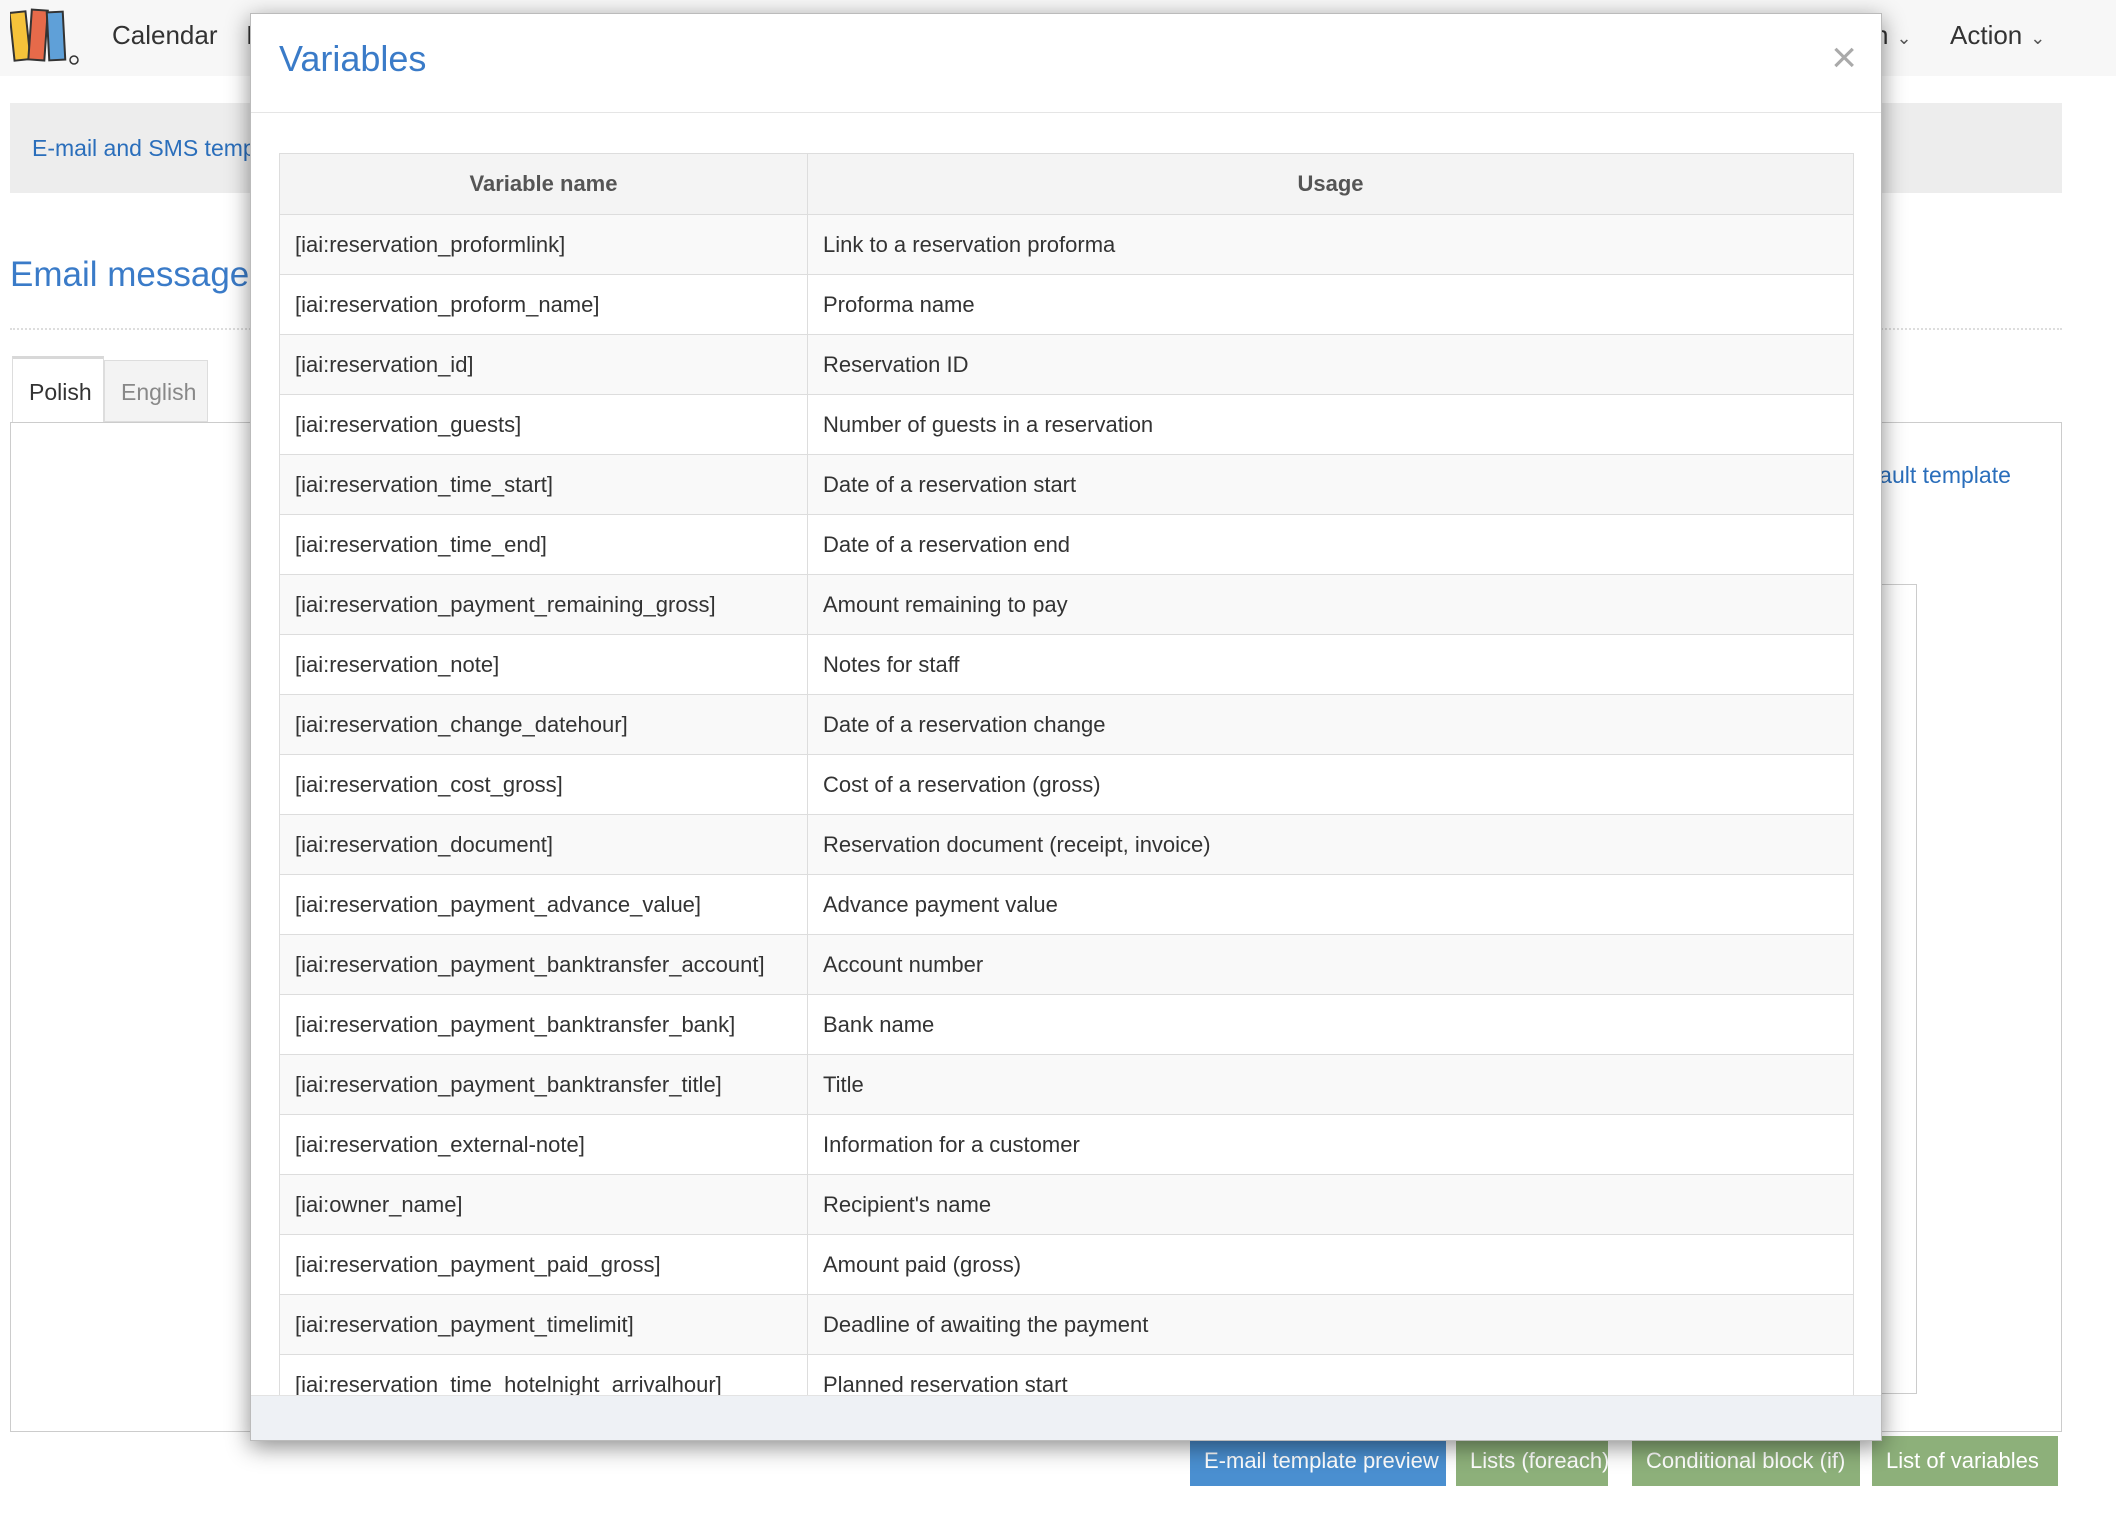 This screenshot has height=1524, width=2116. What do you see at coordinates (543, 184) in the screenshot?
I see `column-header-variable-name: Variable name` at bounding box center [543, 184].